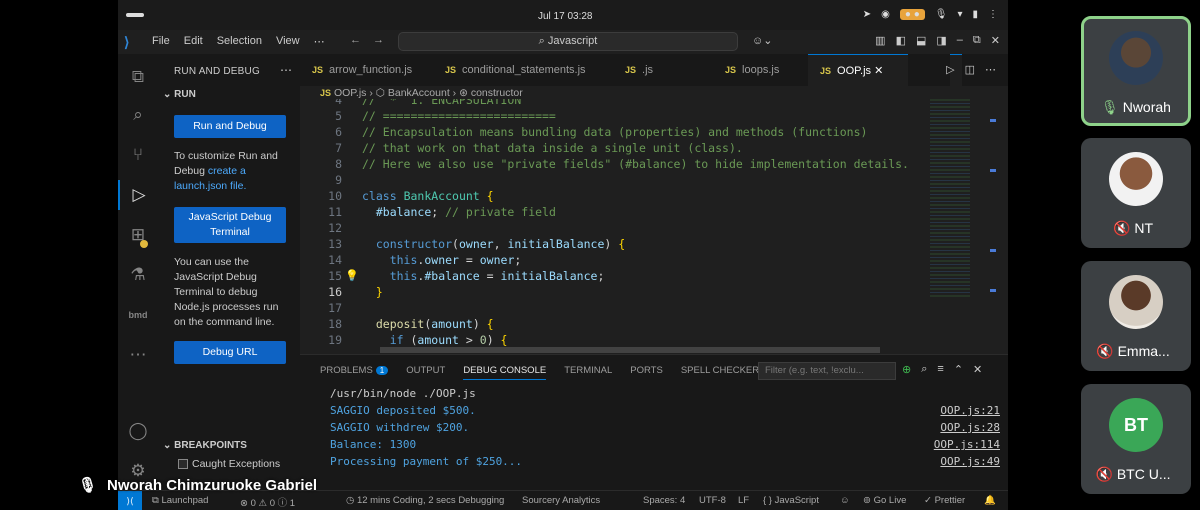 Image resolution: width=1200 pixels, height=510 pixels. Describe the element at coordinates (428, 196) in the screenshot. I see `code-line: class BankAccount {` at that location.